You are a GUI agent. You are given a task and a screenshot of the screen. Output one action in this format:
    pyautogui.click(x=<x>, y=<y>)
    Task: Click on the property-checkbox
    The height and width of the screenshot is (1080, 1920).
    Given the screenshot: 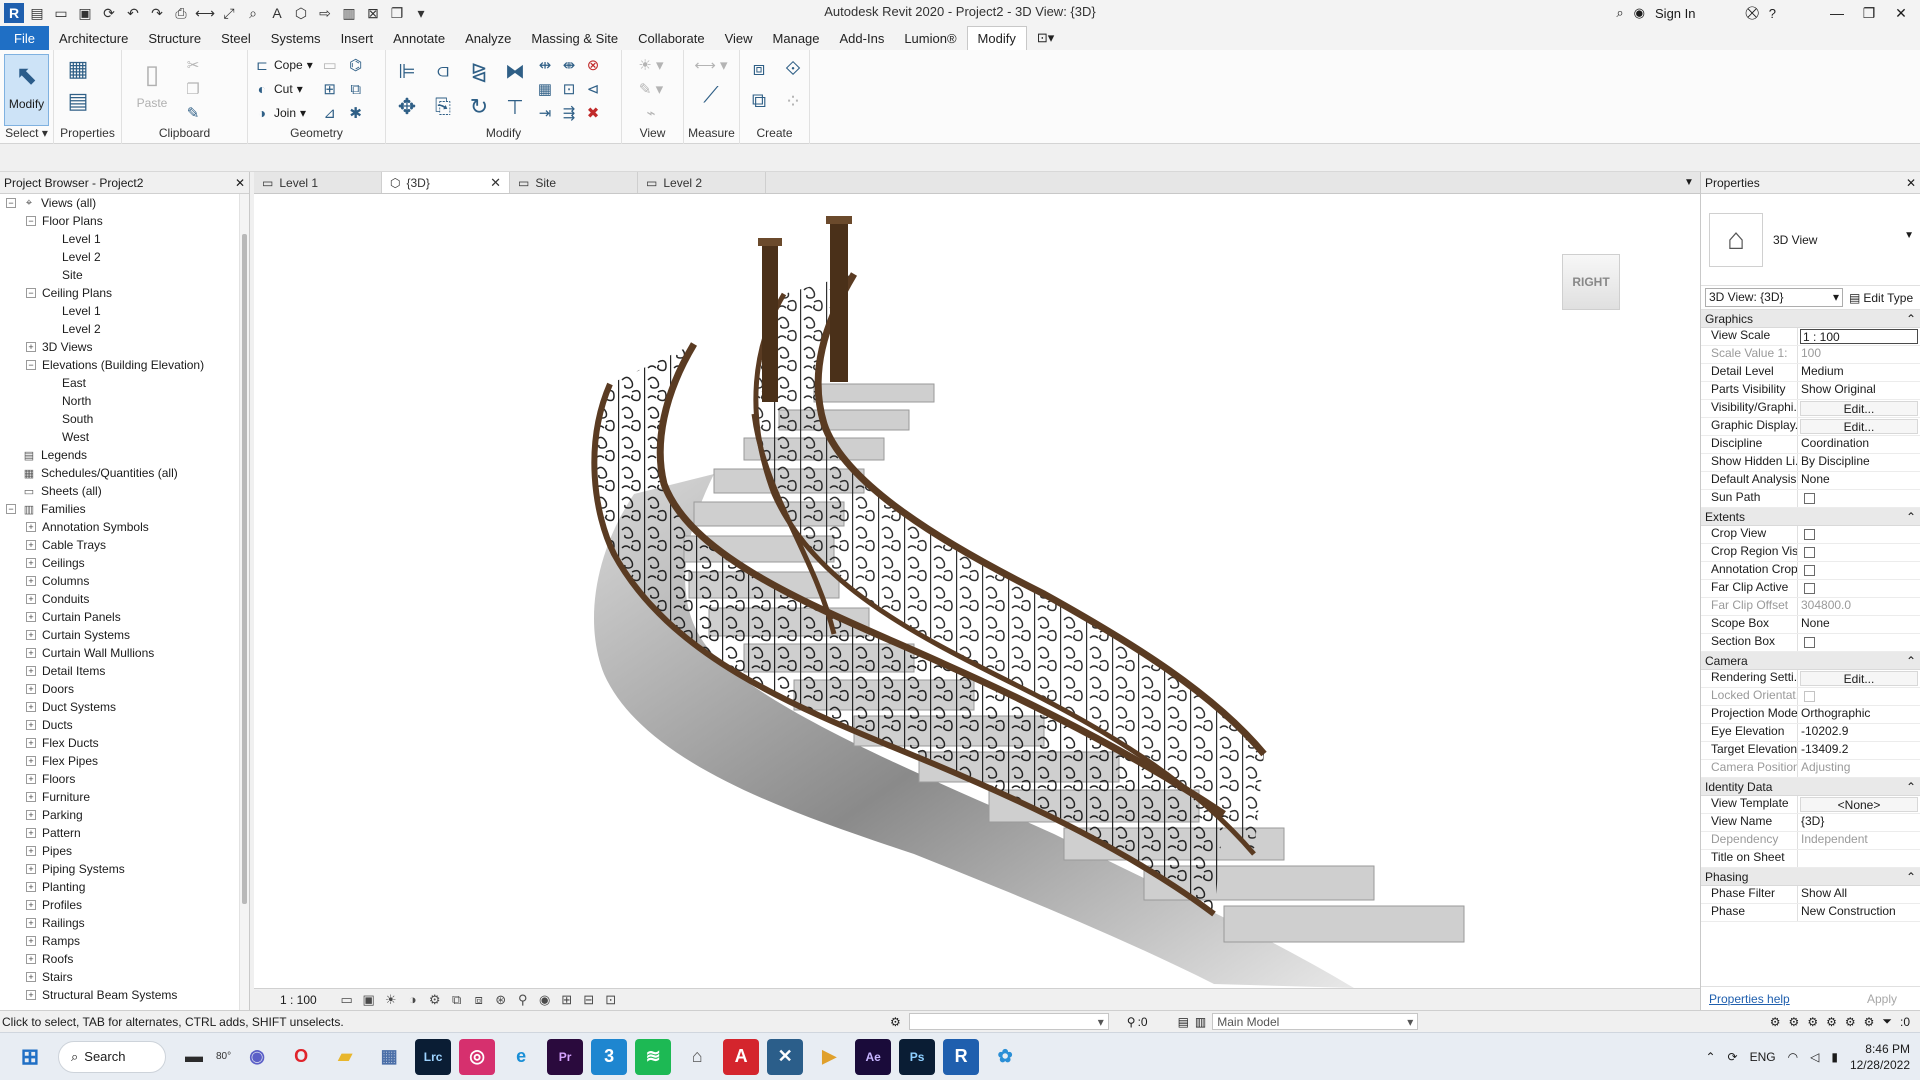 What is the action you would take?
    pyautogui.click(x=1809, y=588)
    